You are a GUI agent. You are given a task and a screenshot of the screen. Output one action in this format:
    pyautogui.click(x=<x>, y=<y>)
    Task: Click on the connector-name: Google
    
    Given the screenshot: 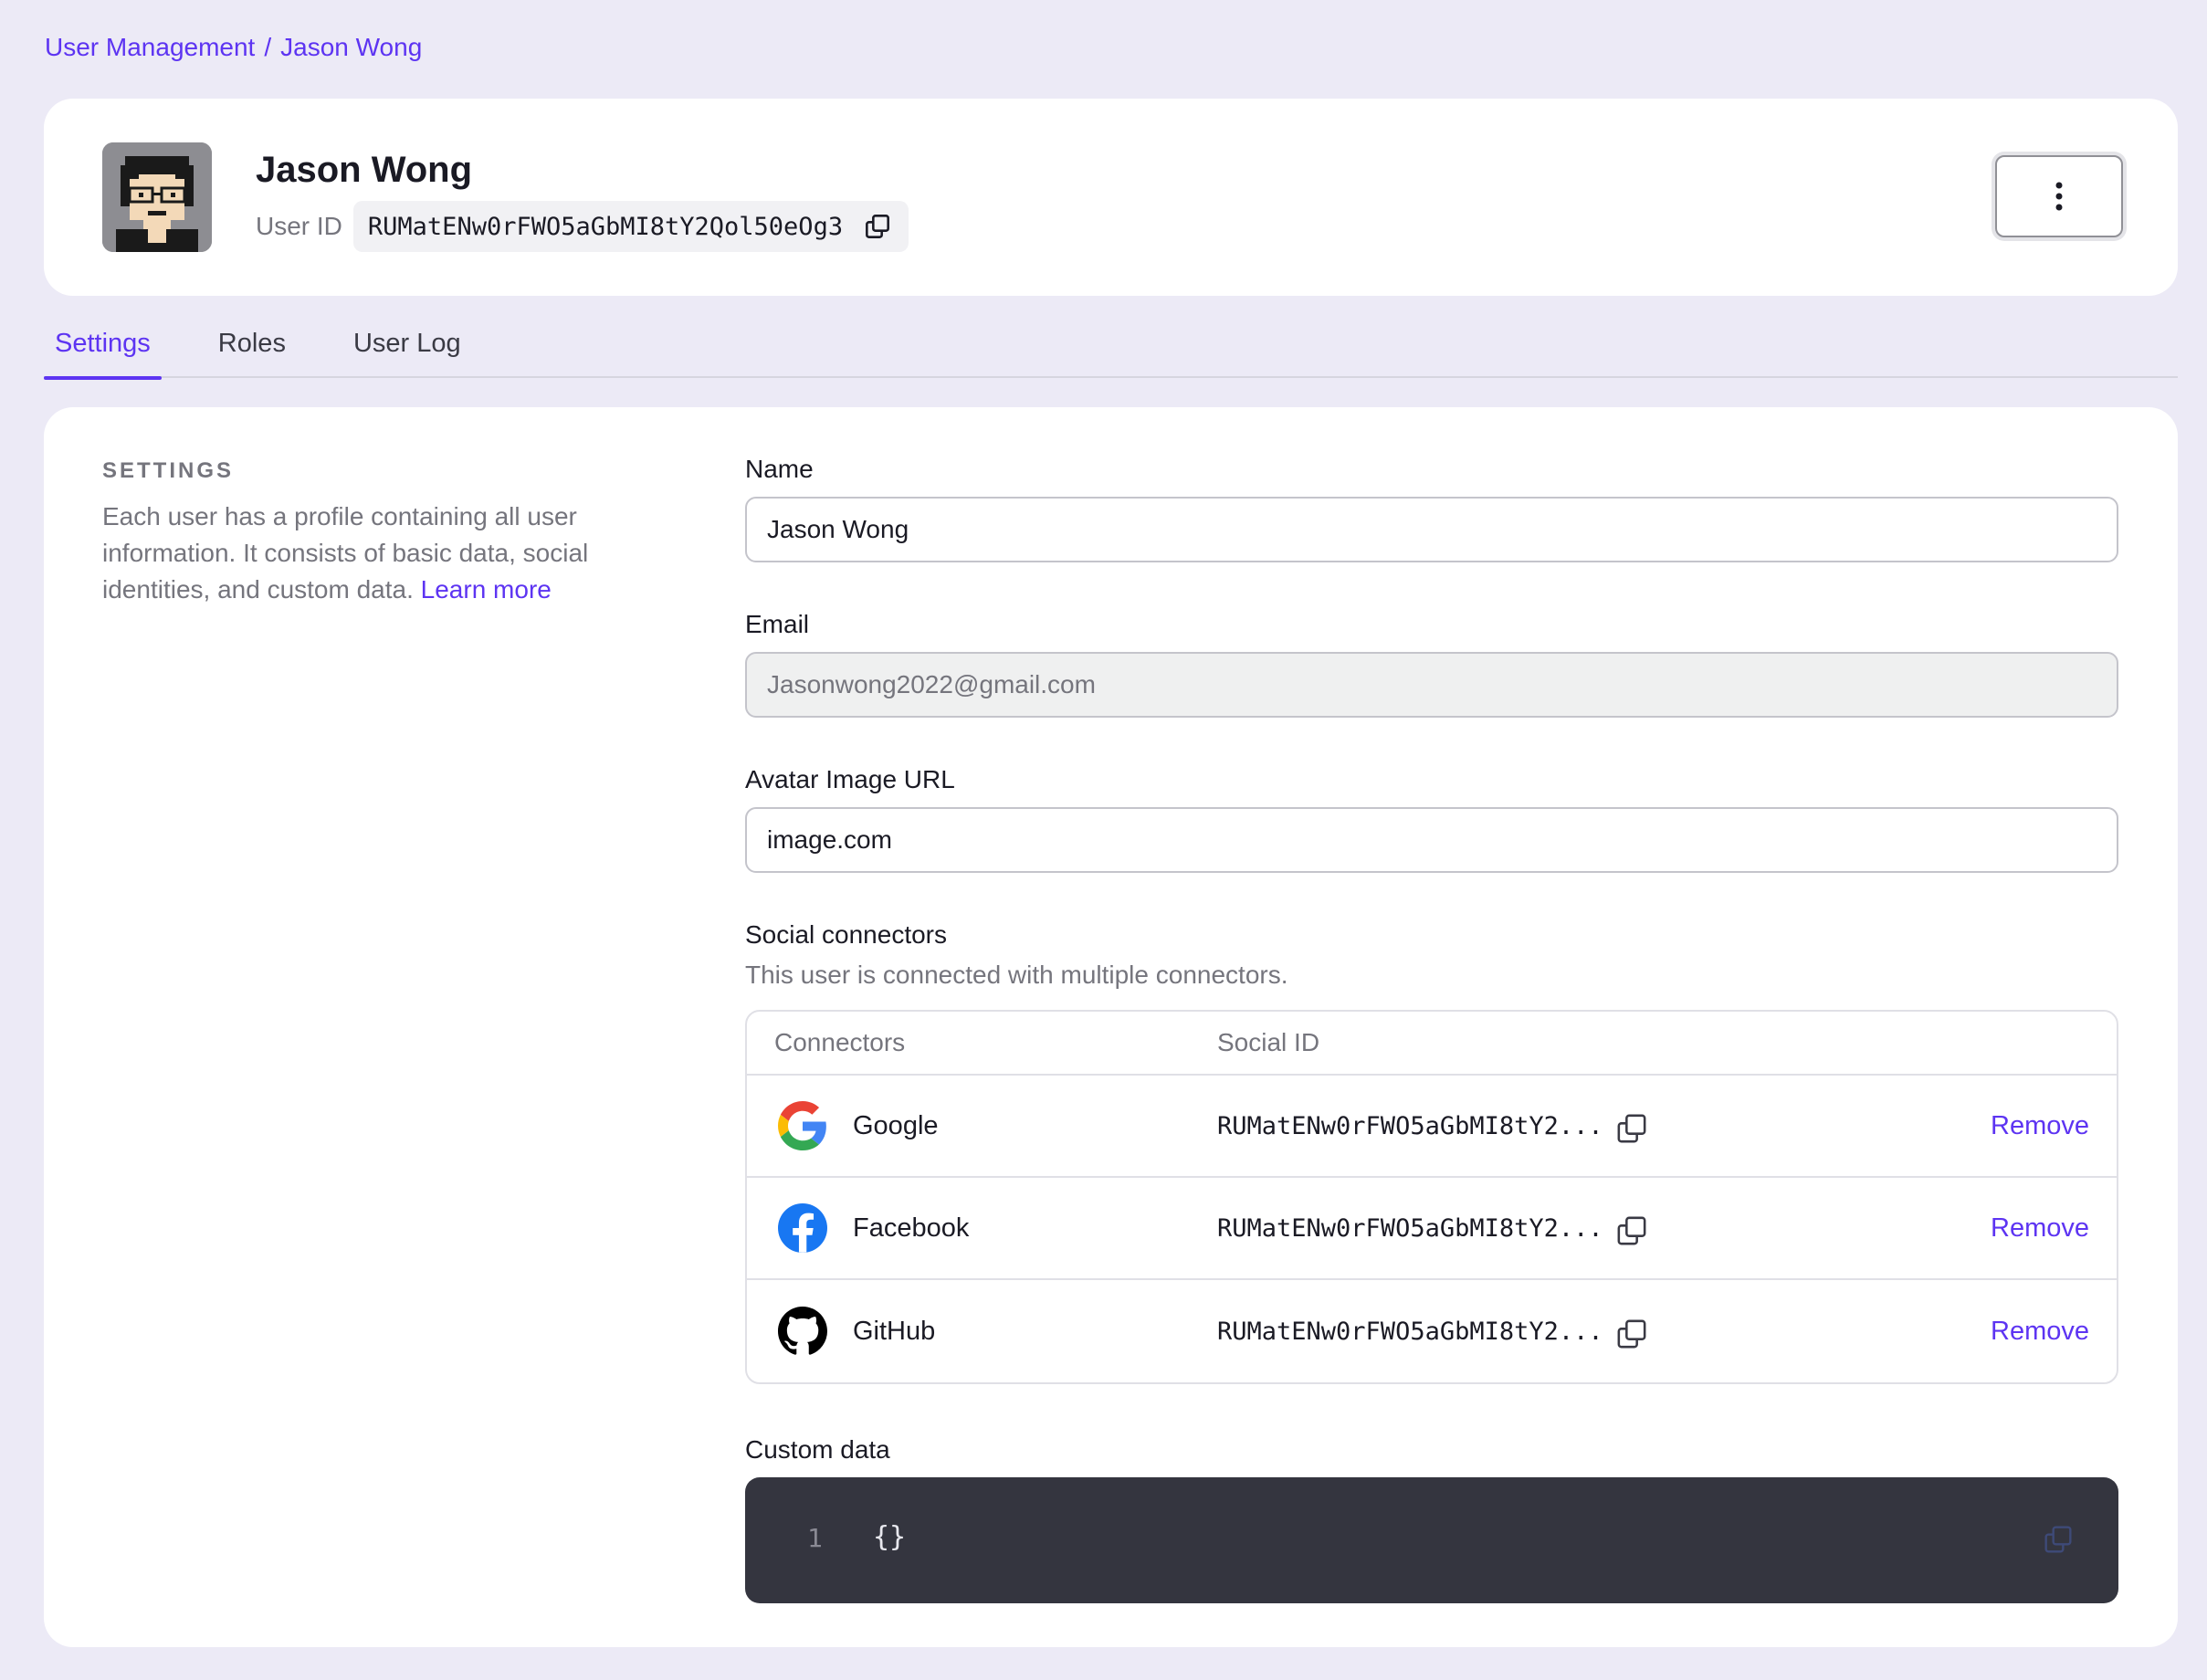 What is the action you would take?
    pyautogui.click(x=896, y=1125)
    